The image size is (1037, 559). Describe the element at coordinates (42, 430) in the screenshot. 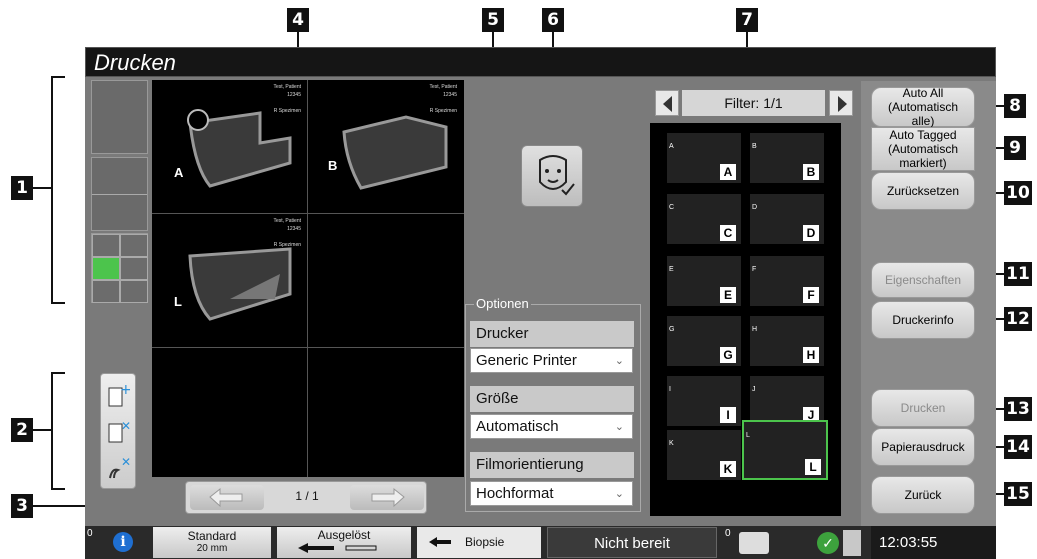

I see `callout-2-line` at that location.